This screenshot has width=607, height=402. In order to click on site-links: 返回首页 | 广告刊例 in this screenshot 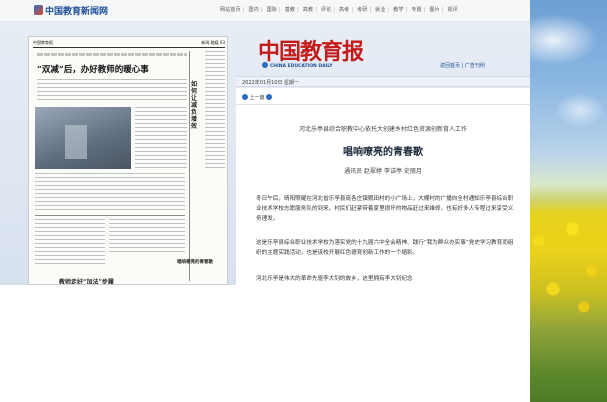, I will do `click(462, 65)`.